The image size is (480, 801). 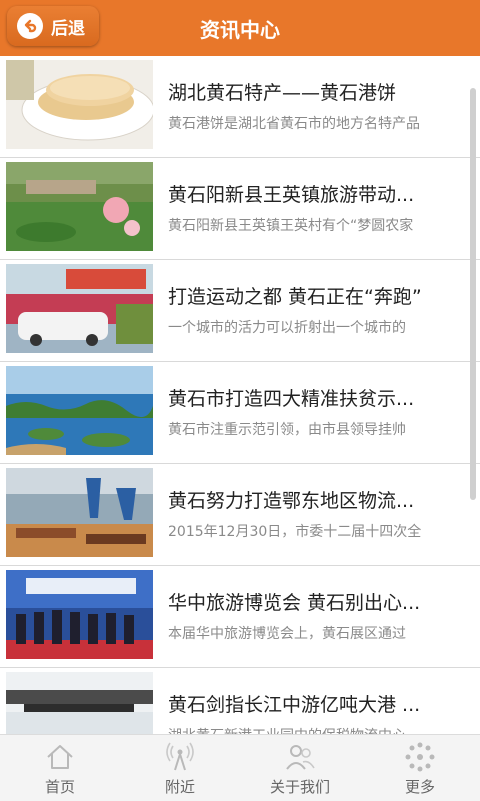 I want to click on back-button: 后退, so click(x=53, y=26).